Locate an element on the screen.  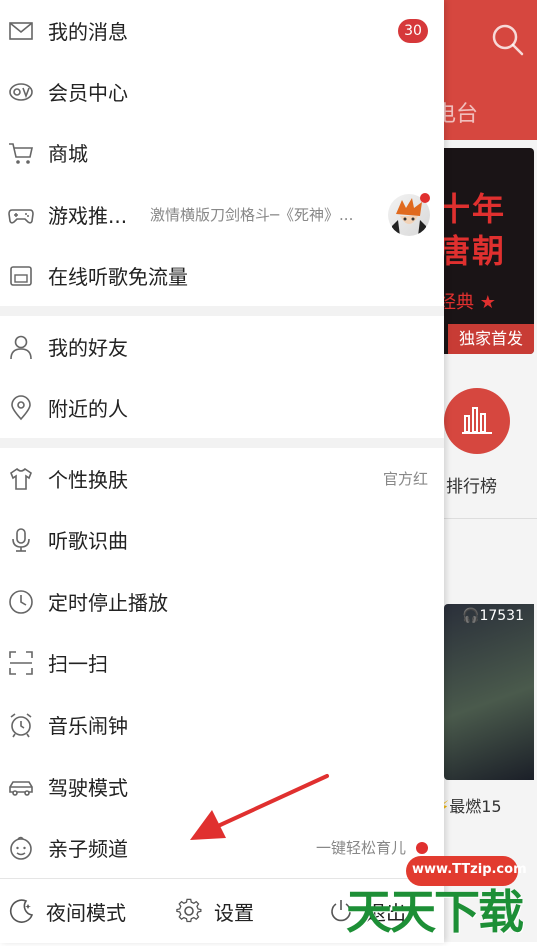
play-count: 🎧17531 is located at coordinates (493, 616).